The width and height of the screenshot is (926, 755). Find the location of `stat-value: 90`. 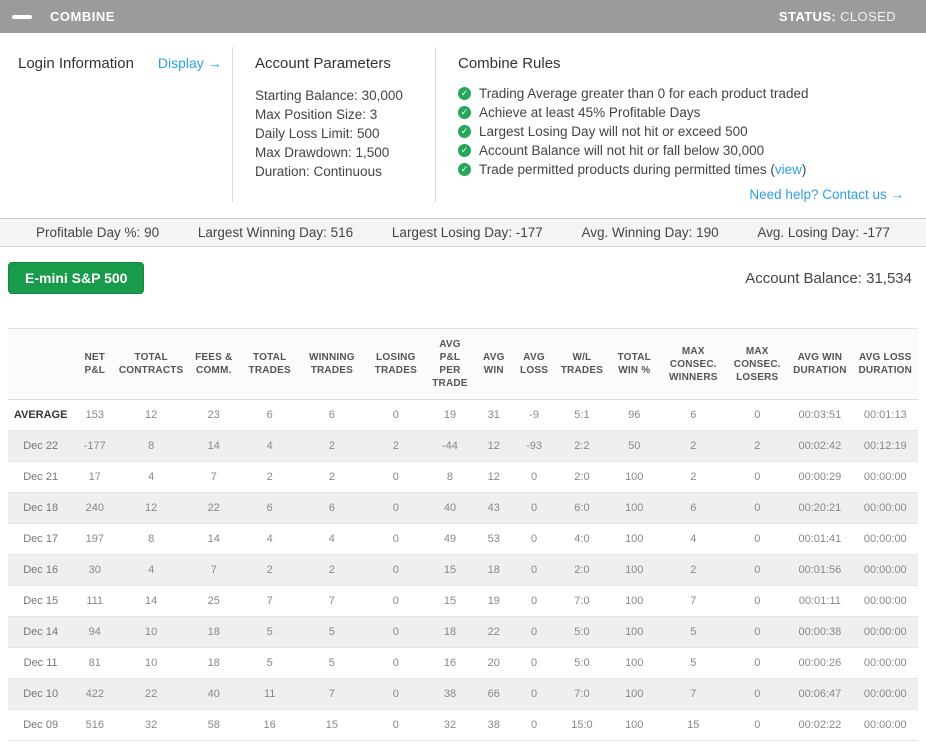

stat-value: 90 is located at coordinates (152, 232).